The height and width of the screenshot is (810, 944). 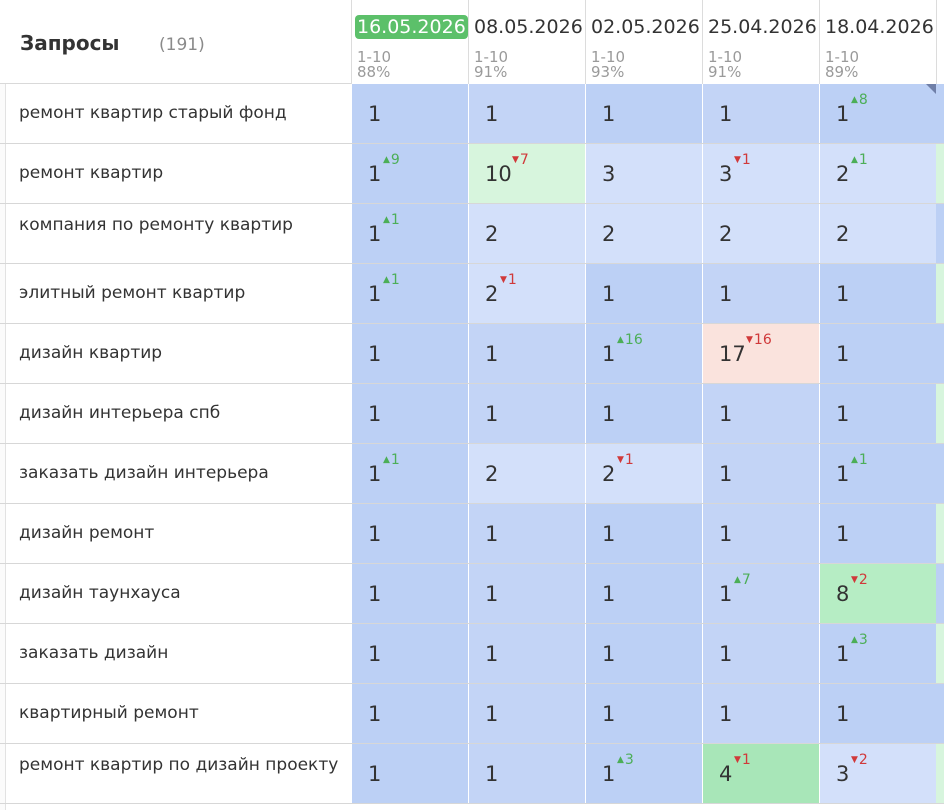 I want to click on query-text: ремонт квартир по дизайн проекту, so click(x=179, y=765).